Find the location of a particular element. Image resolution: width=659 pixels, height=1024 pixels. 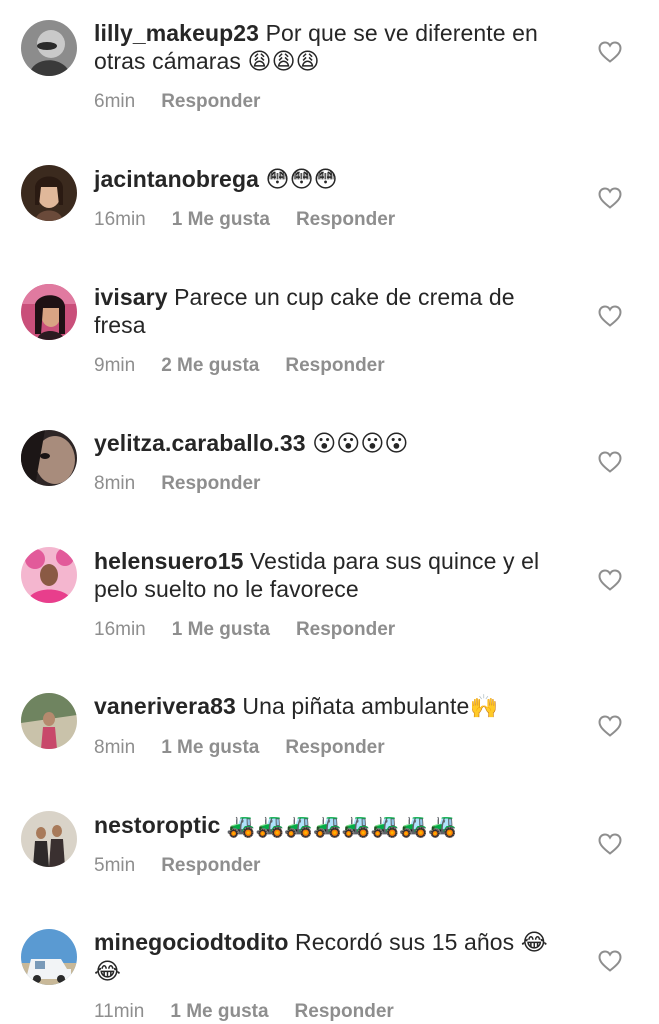

comment-username: ivisary is located at coordinates (131, 297).